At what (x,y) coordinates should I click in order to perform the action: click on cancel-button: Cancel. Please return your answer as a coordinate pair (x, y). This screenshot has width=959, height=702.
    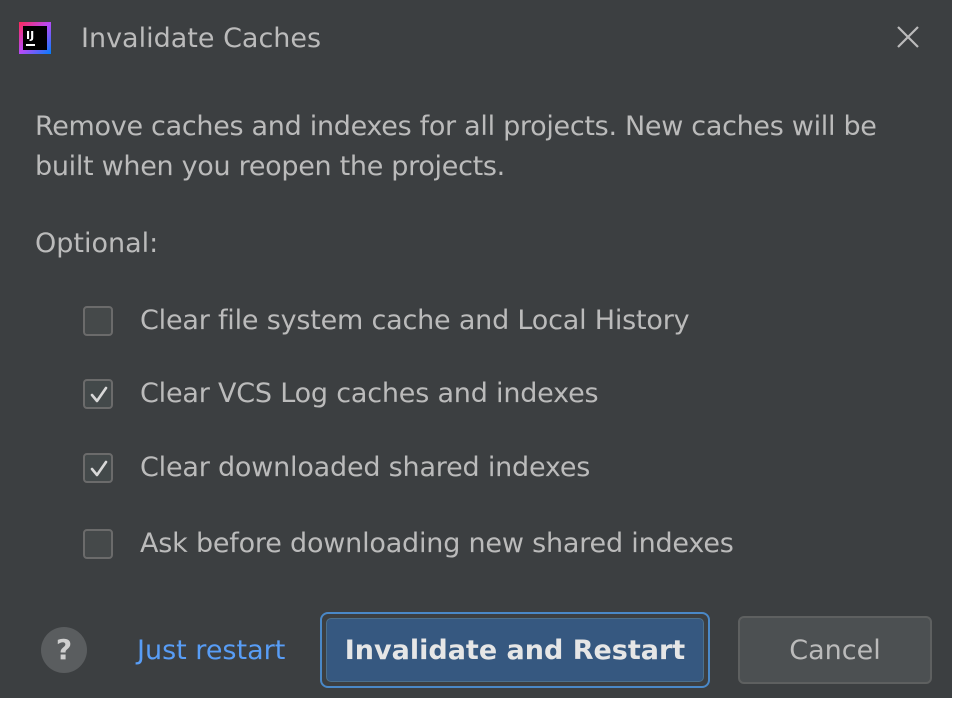
    Looking at the image, I should click on (835, 650).